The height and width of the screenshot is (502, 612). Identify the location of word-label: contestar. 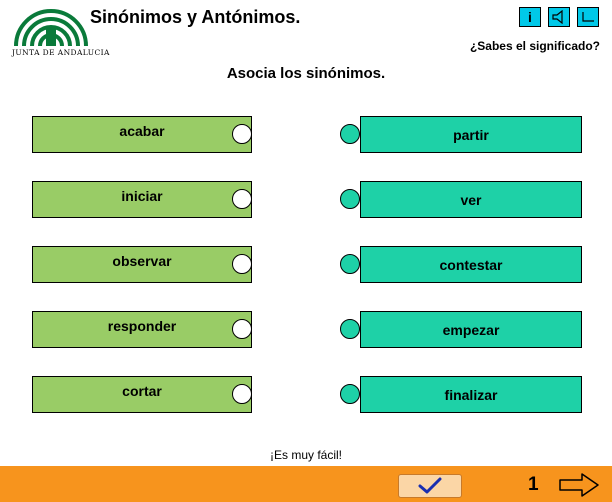
(471, 265).